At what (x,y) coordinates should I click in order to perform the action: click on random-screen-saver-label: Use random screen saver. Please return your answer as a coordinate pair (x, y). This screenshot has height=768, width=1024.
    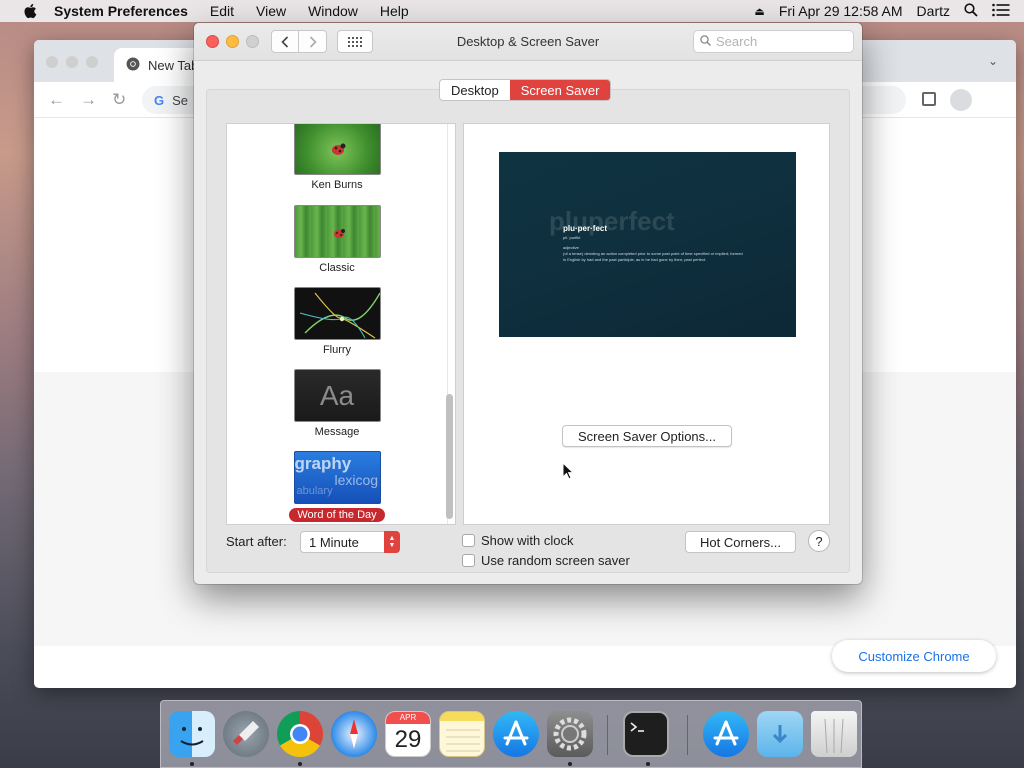
    Looking at the image, I should click on (555, 560).